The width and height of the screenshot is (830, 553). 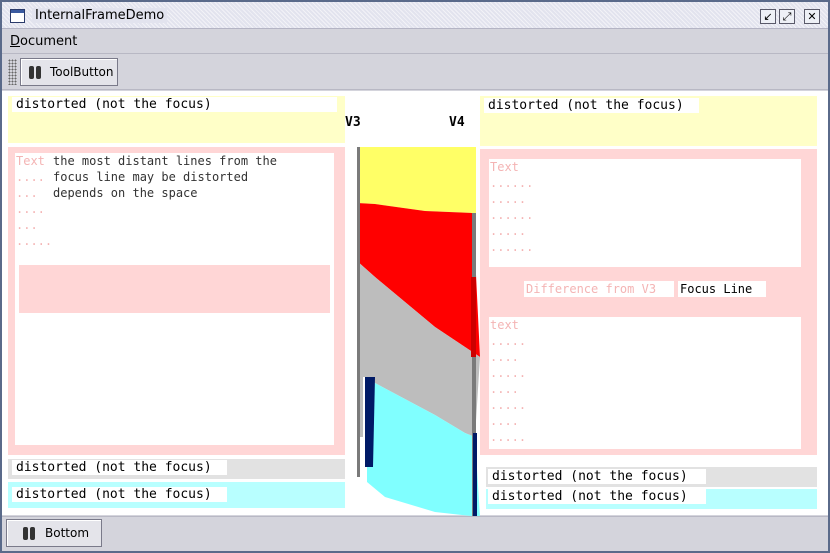 I want to click on tool-button-label: ToolButton, so click(x=82, y=72).